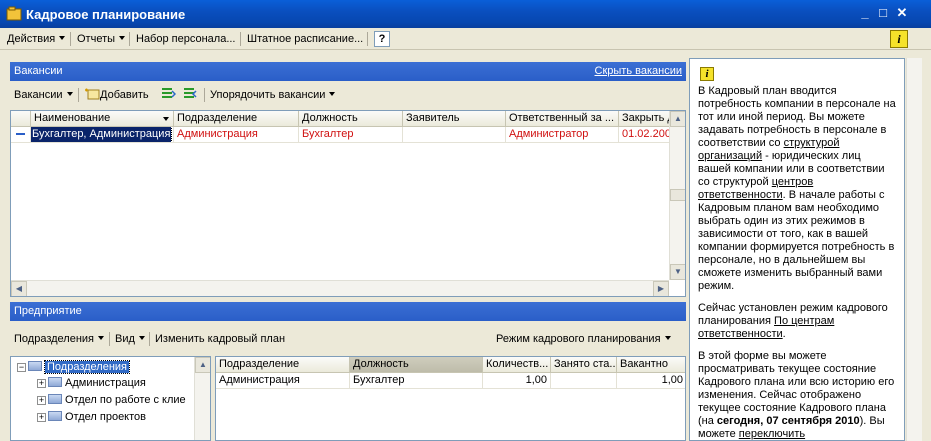 Image resolution: width=931 pixels, height=441 pixels. I want to click on col-position: Должность, so click(351, 119).